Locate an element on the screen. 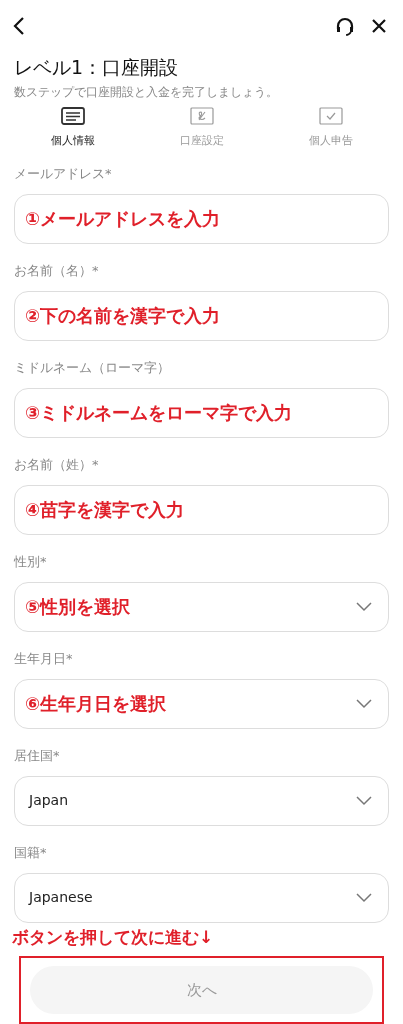  page-title: レベル1：口座開設 is located at coordinates (97, 67).